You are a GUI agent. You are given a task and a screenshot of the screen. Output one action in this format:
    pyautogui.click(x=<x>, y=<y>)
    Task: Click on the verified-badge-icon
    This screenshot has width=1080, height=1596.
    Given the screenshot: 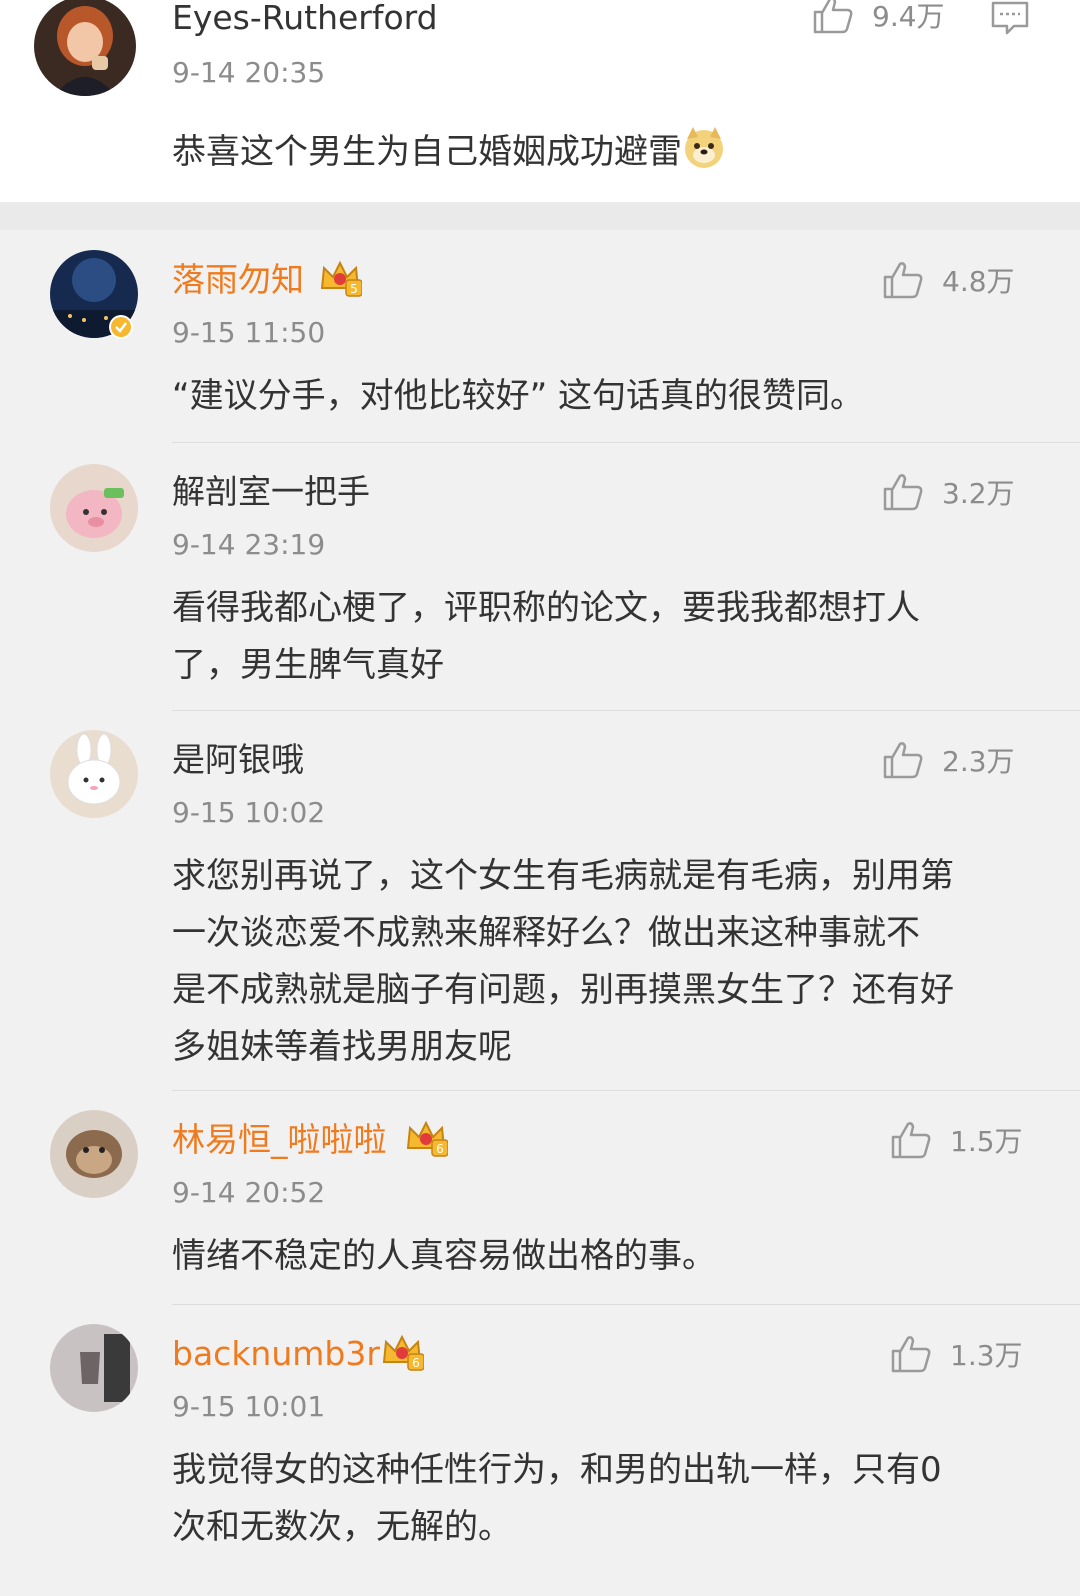 What is the action you would take?
    pyautogui.click(x=121, y=327)
    